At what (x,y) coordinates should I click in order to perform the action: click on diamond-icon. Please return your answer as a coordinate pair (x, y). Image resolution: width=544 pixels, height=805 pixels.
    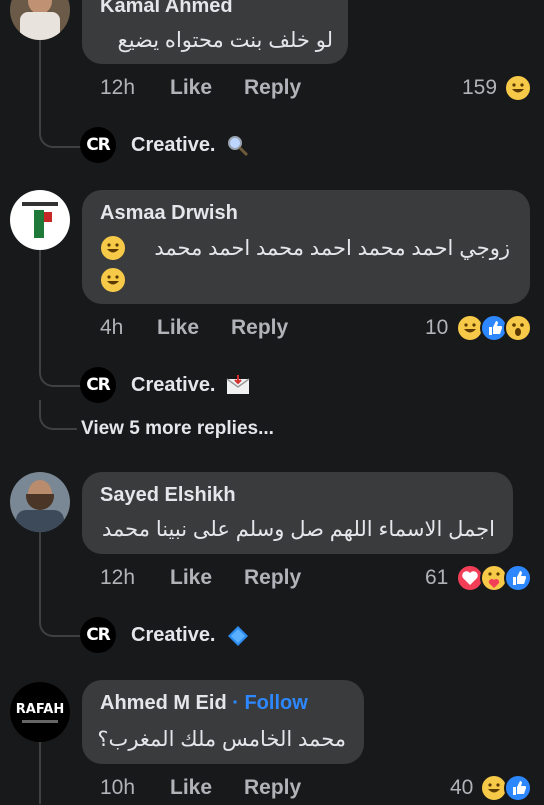
    Looking at the image, I should click on (238, 636).